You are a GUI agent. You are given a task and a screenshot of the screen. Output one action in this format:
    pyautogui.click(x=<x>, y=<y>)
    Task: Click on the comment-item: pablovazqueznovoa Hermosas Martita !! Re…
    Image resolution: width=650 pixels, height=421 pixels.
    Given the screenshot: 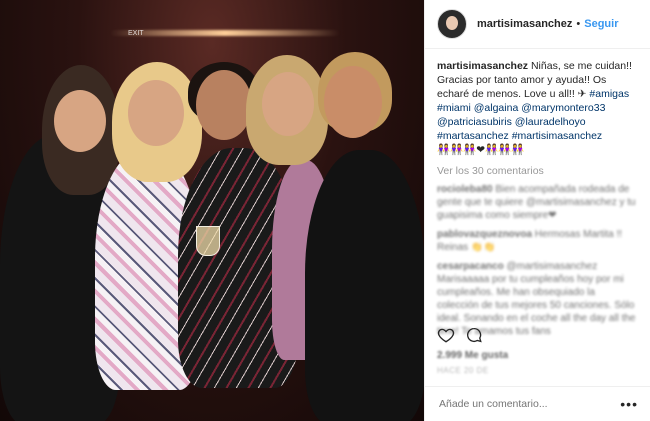 What is the action you would take?
    pyautogui.click(x=537, y=241)
    